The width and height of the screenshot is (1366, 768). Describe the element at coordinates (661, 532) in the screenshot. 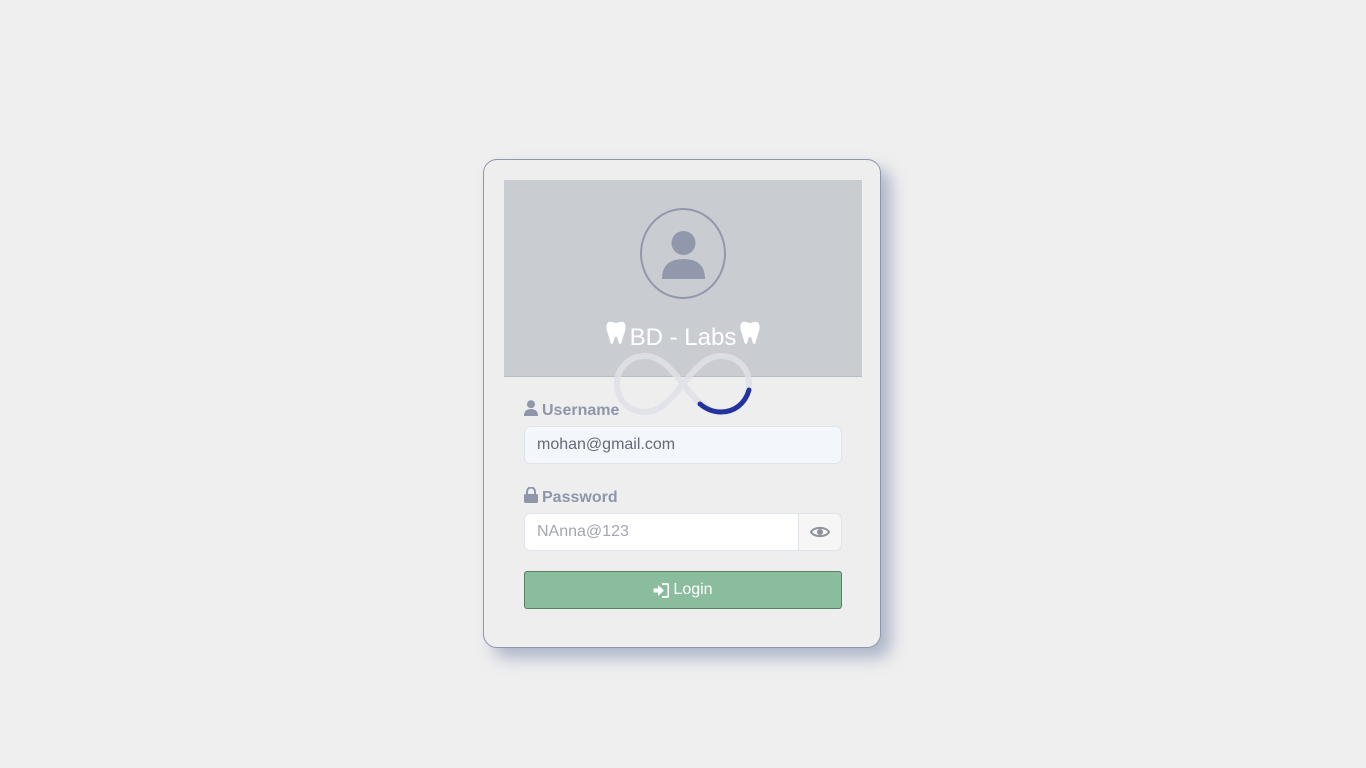

I see `password-field` at that location.